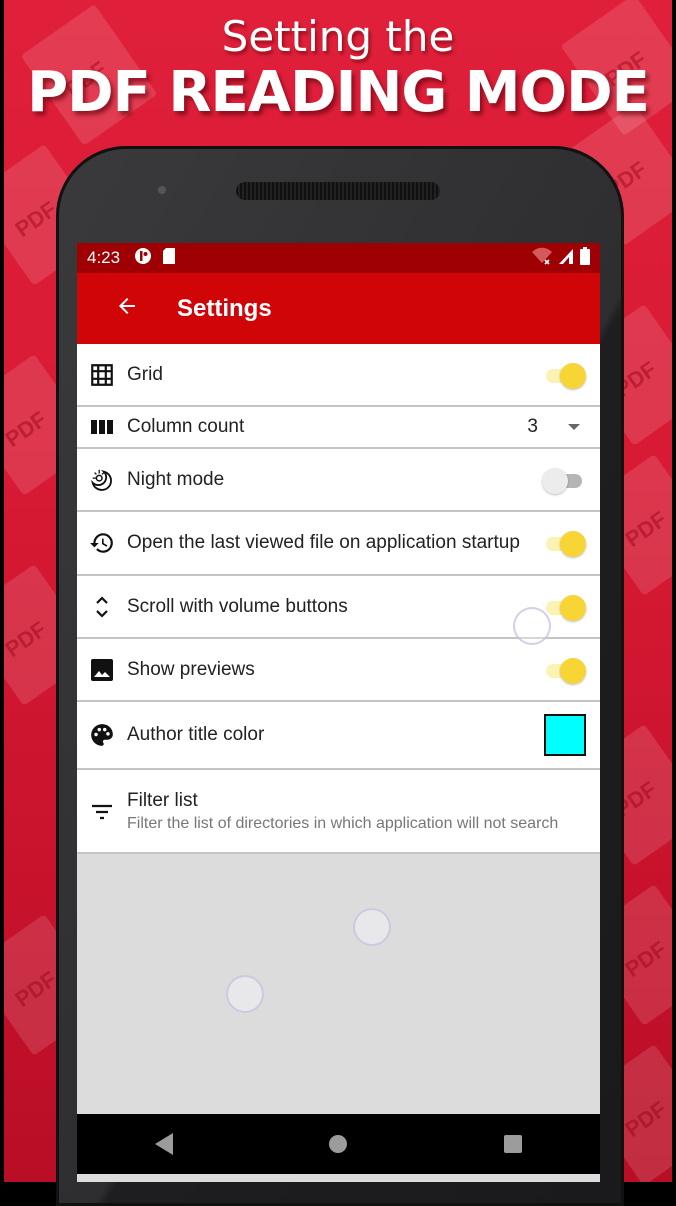 Image resolution: width=676 pixels, height=1206 pixels. I want to click on status-bar: 4:23, so click(338, 258).